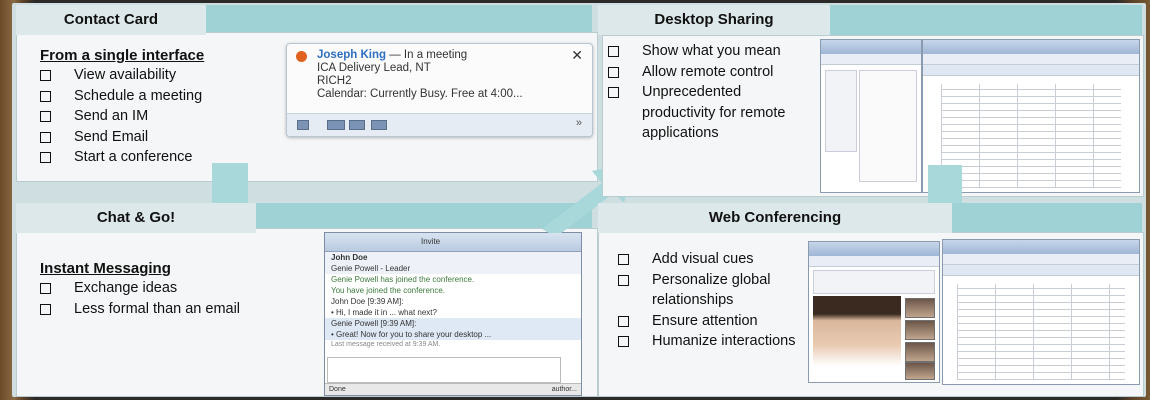 The width and height of the screenshot is (1150, 400). I want to click on web-conference-document, so click(1041, 312).